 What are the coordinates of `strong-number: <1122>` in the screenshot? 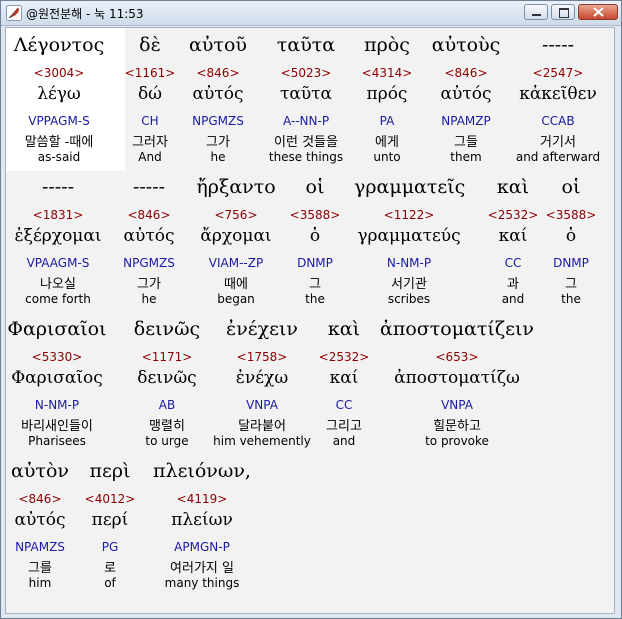 It's located at (409, 215).